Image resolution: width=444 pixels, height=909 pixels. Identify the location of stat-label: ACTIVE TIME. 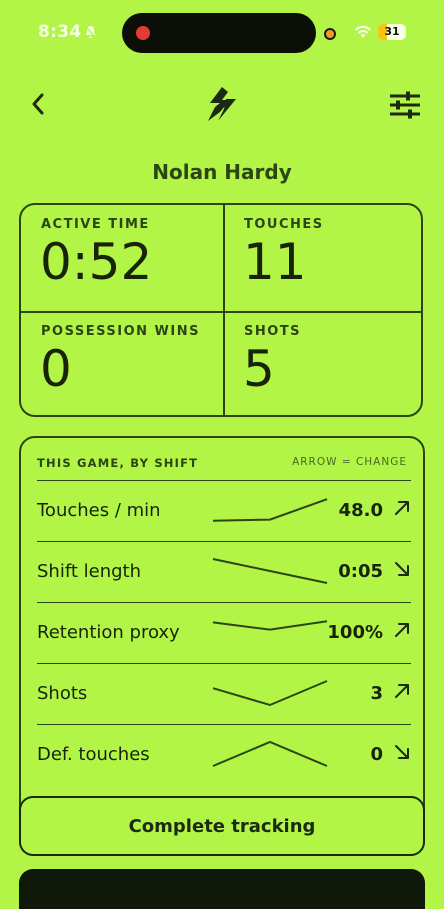
(95, 224).